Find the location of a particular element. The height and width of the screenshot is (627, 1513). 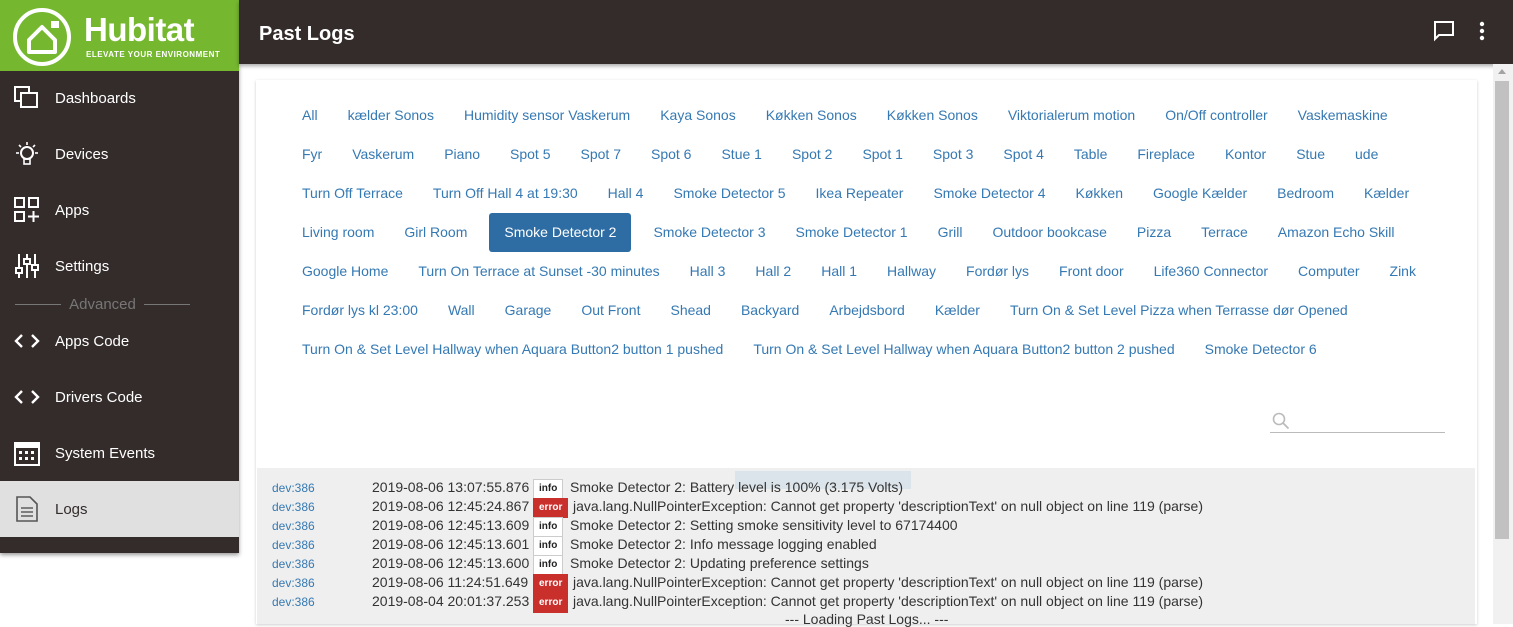

filter-chip: Smoke Detector 5 is located at coordinates (729, 199).